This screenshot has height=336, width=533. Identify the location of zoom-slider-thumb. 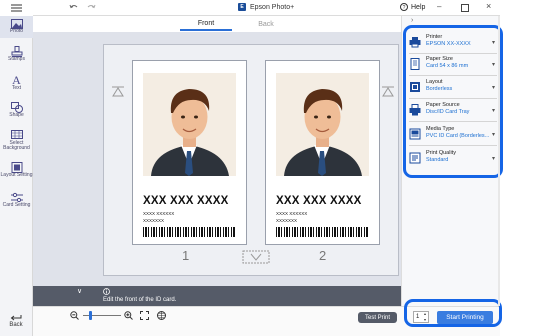
(90, 315).